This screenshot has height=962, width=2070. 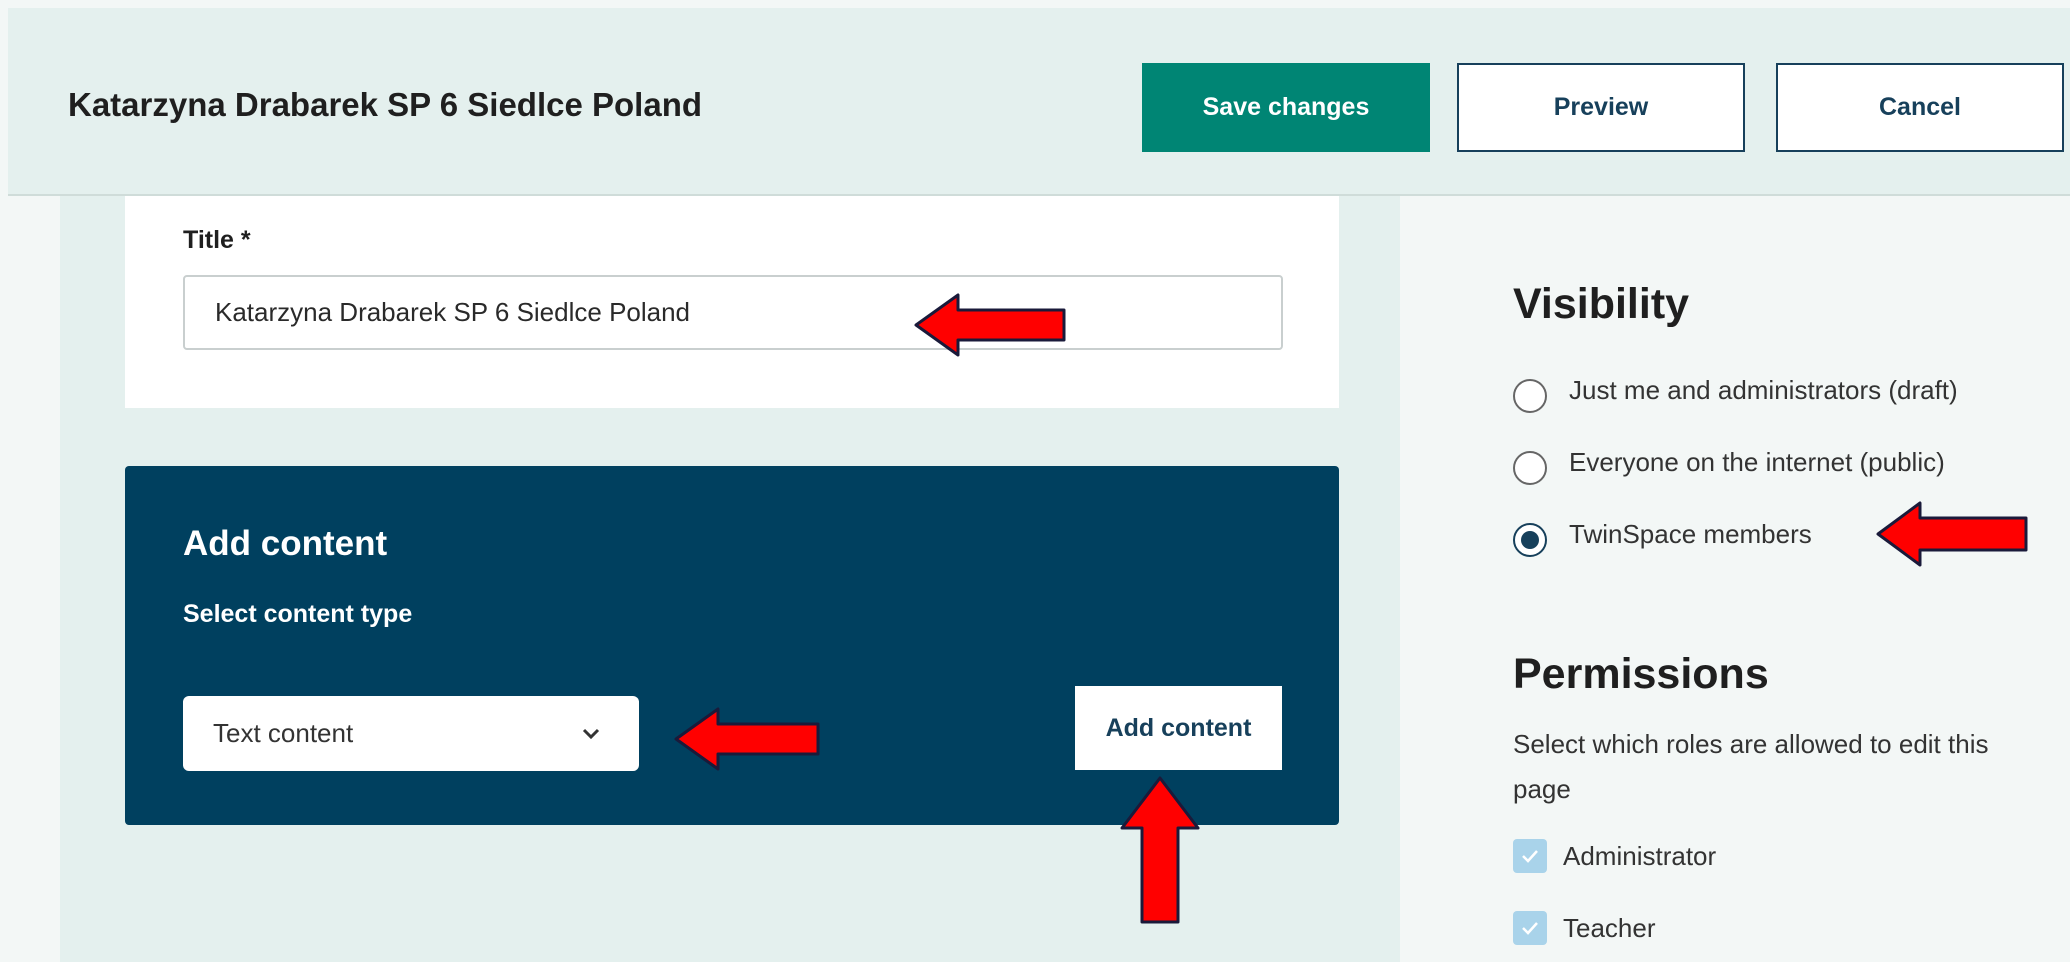 What do you see at coordinates (1690, 533) in the screenshot?
I see `visibility-option-label: TwinSpace members` at bounding box center [1690, 533].